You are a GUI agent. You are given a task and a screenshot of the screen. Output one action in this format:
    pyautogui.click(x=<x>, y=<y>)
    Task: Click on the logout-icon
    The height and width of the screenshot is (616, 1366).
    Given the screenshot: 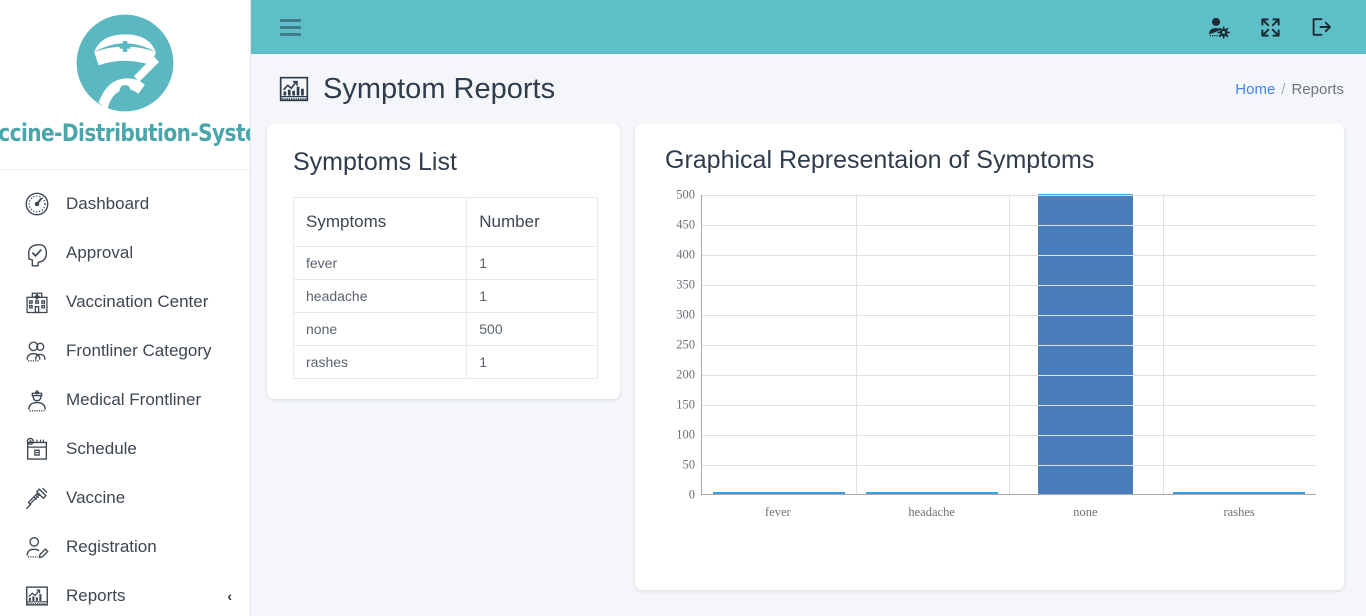 What is the action you would take?
    pyautogui.click(x=1321, y=27)
    